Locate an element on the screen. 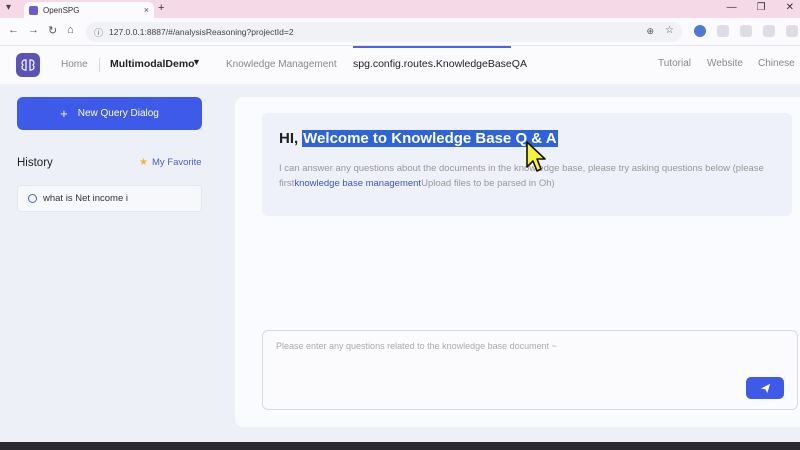  reload-icon: ↻ is located at coordinates (52, 30).